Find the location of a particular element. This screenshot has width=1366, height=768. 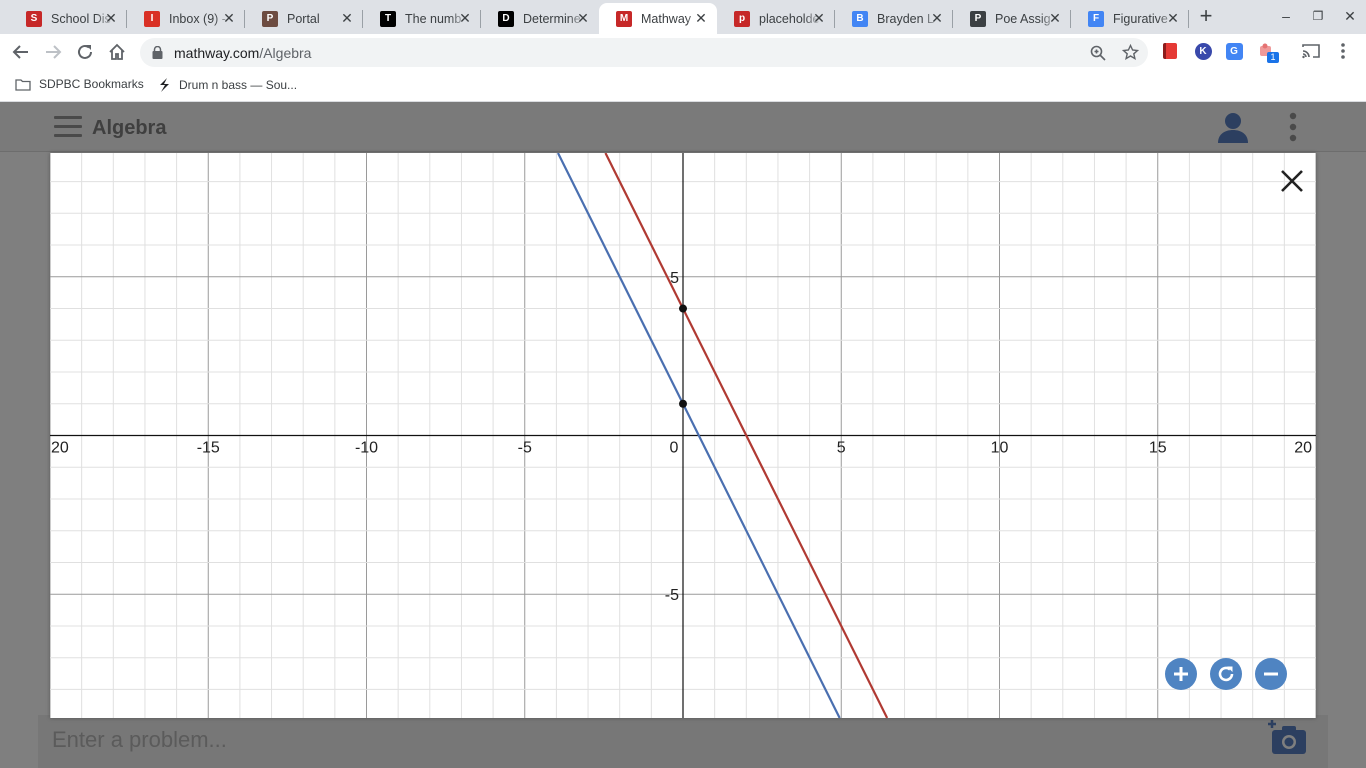

lock-icon is located at coordinates (157, 52).